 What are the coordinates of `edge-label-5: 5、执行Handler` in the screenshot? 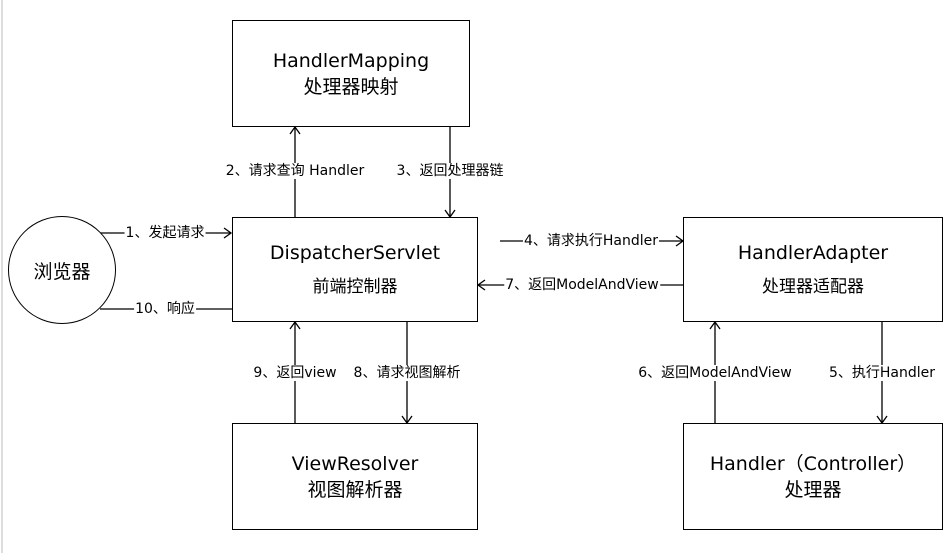 It's located at (882, 373).